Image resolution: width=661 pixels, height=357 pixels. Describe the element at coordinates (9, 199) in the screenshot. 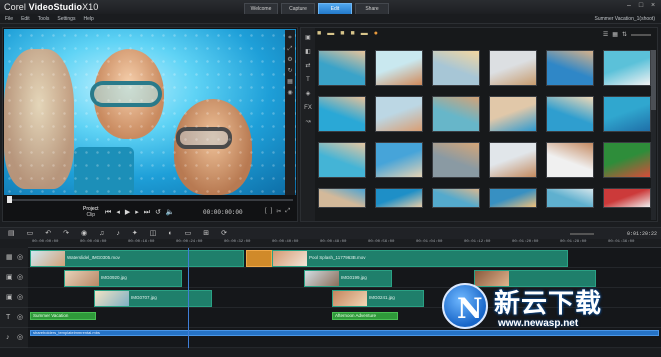

I see `scrubber-handle` at that location.